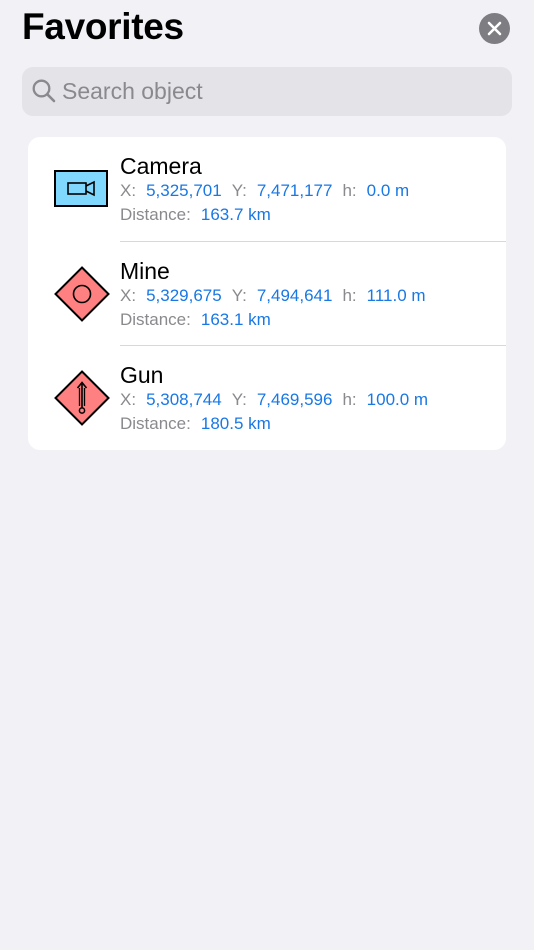  Describe the element at coordinates (142, 375) in the screenshot. I see `object-name: Gun` at that location.